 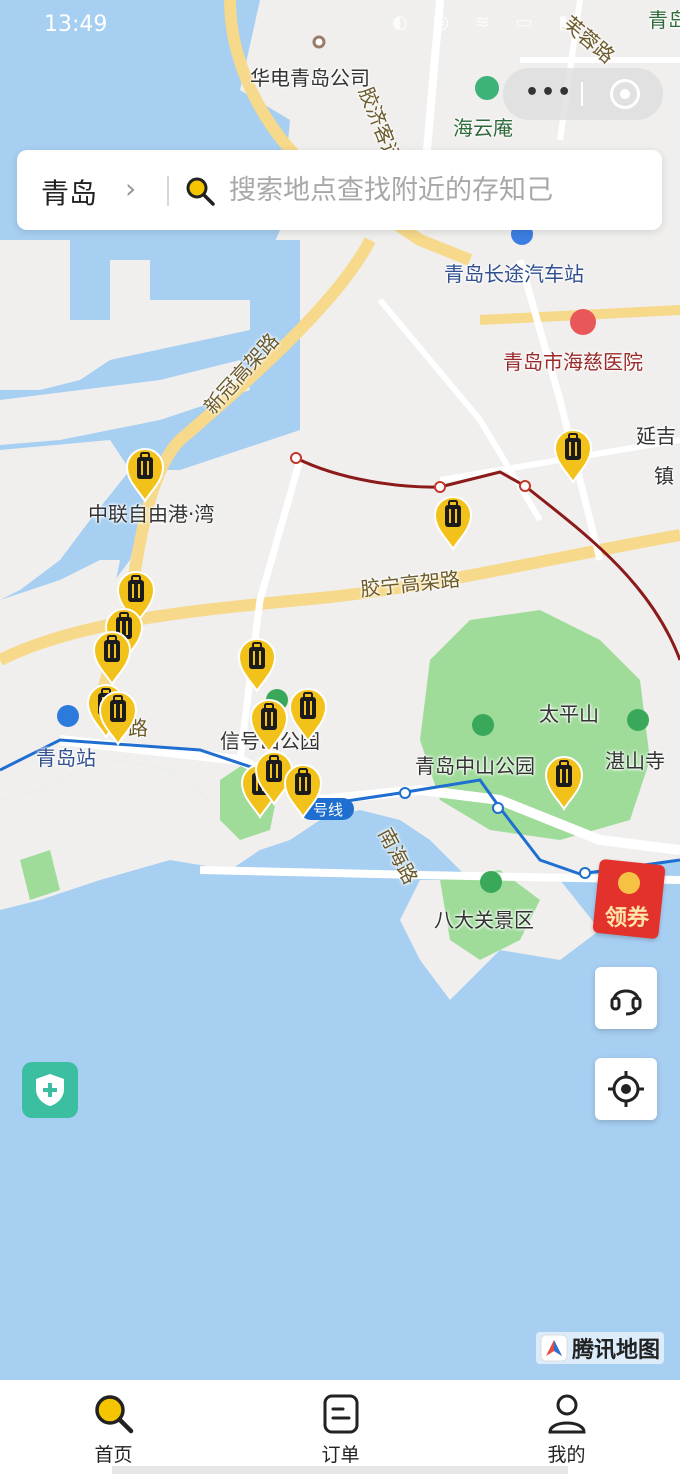 I want to click on more-menu-button: •••, so click(x=549, y=92).